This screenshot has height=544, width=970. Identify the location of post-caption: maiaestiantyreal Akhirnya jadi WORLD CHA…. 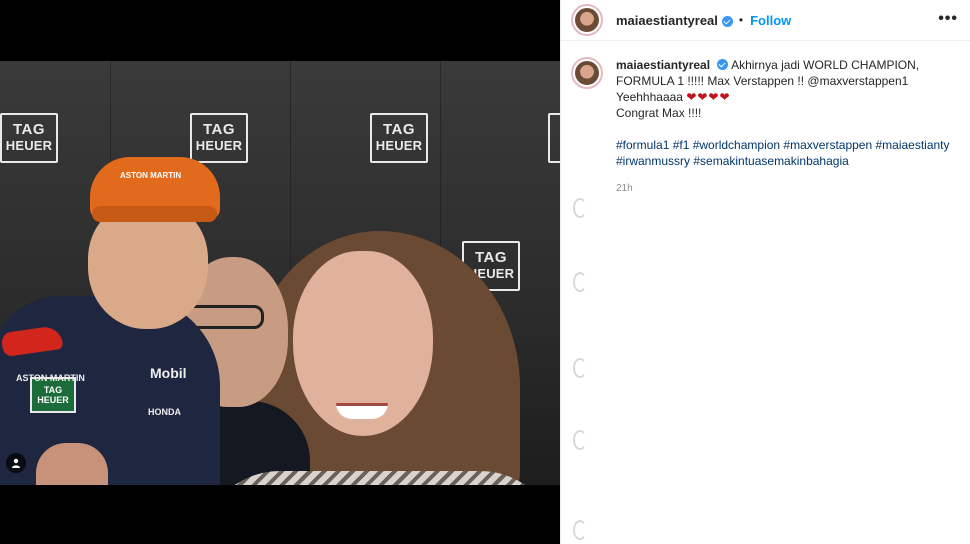
(765, 119).